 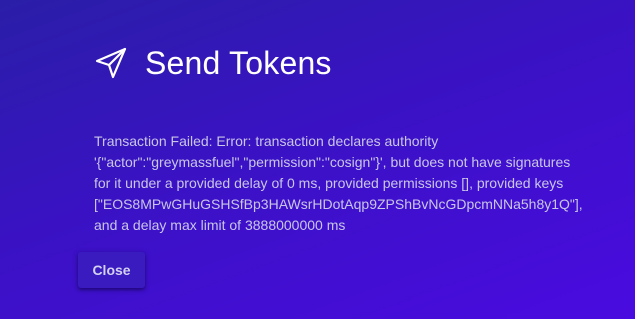 I want to click on error-message-line: and a delay max limit of 3888000000 ms, so click(x=220, y=225).